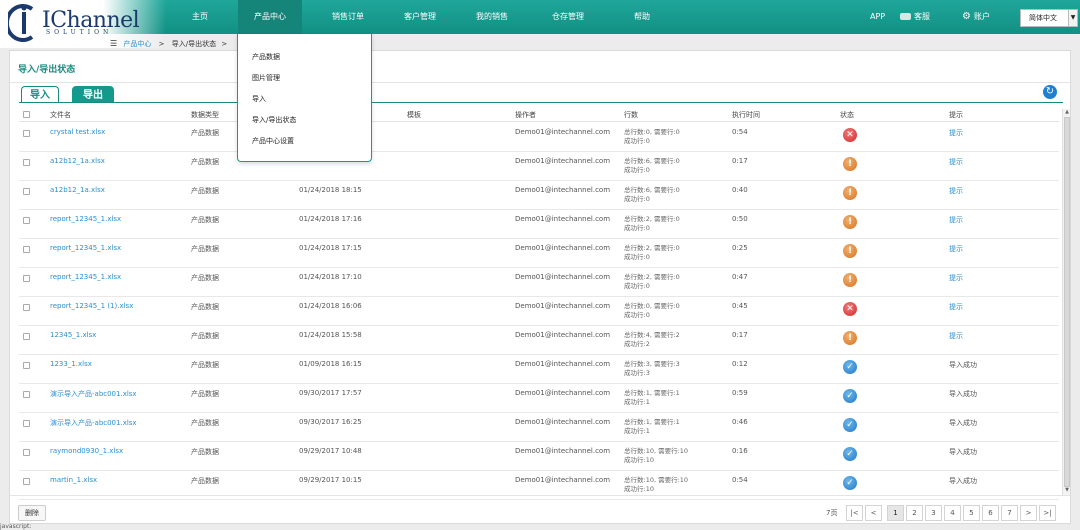  What do you see at coordinates (91, 306) in the screenshot?
I see `file-name-link: report_12345_1 (1).xlsx` at bounding box center [91, 306].